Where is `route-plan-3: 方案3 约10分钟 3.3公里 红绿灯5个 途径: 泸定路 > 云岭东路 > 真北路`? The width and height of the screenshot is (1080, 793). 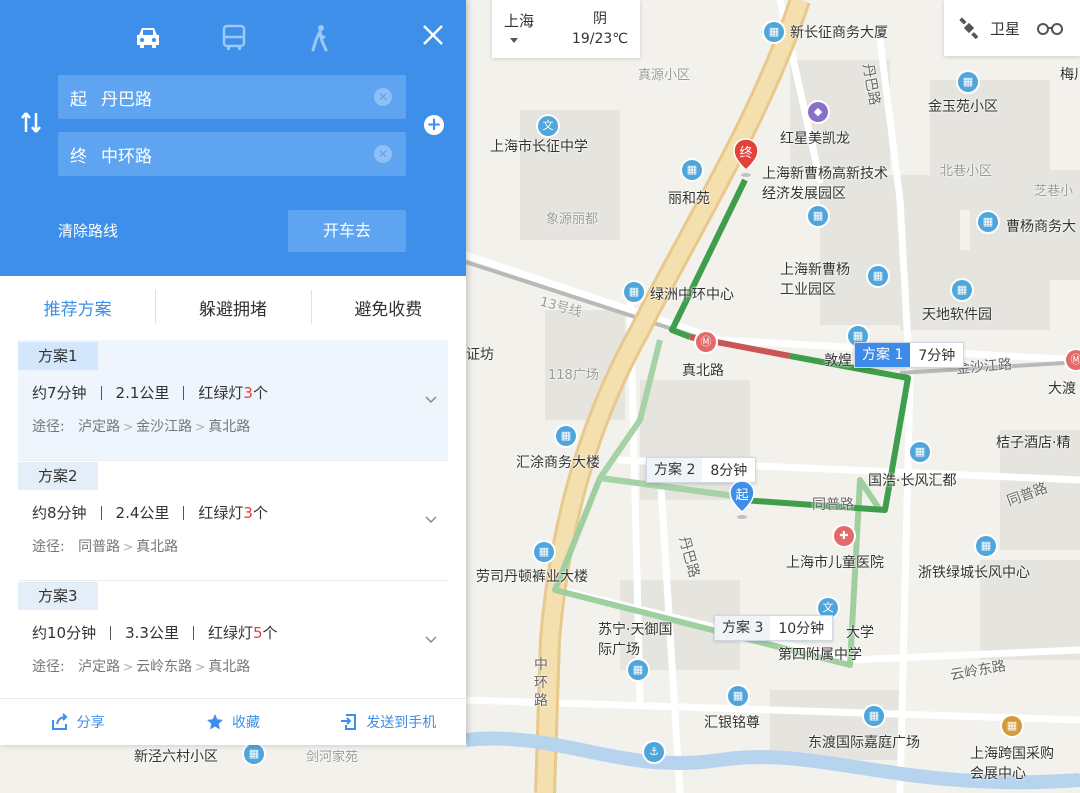 route-plan-3: 方案3 约10分钟 3.3公里 红绿灯5个 途径: 泸定路 > 云岭东路 > 真北路 is located at coordinates (233, 640).